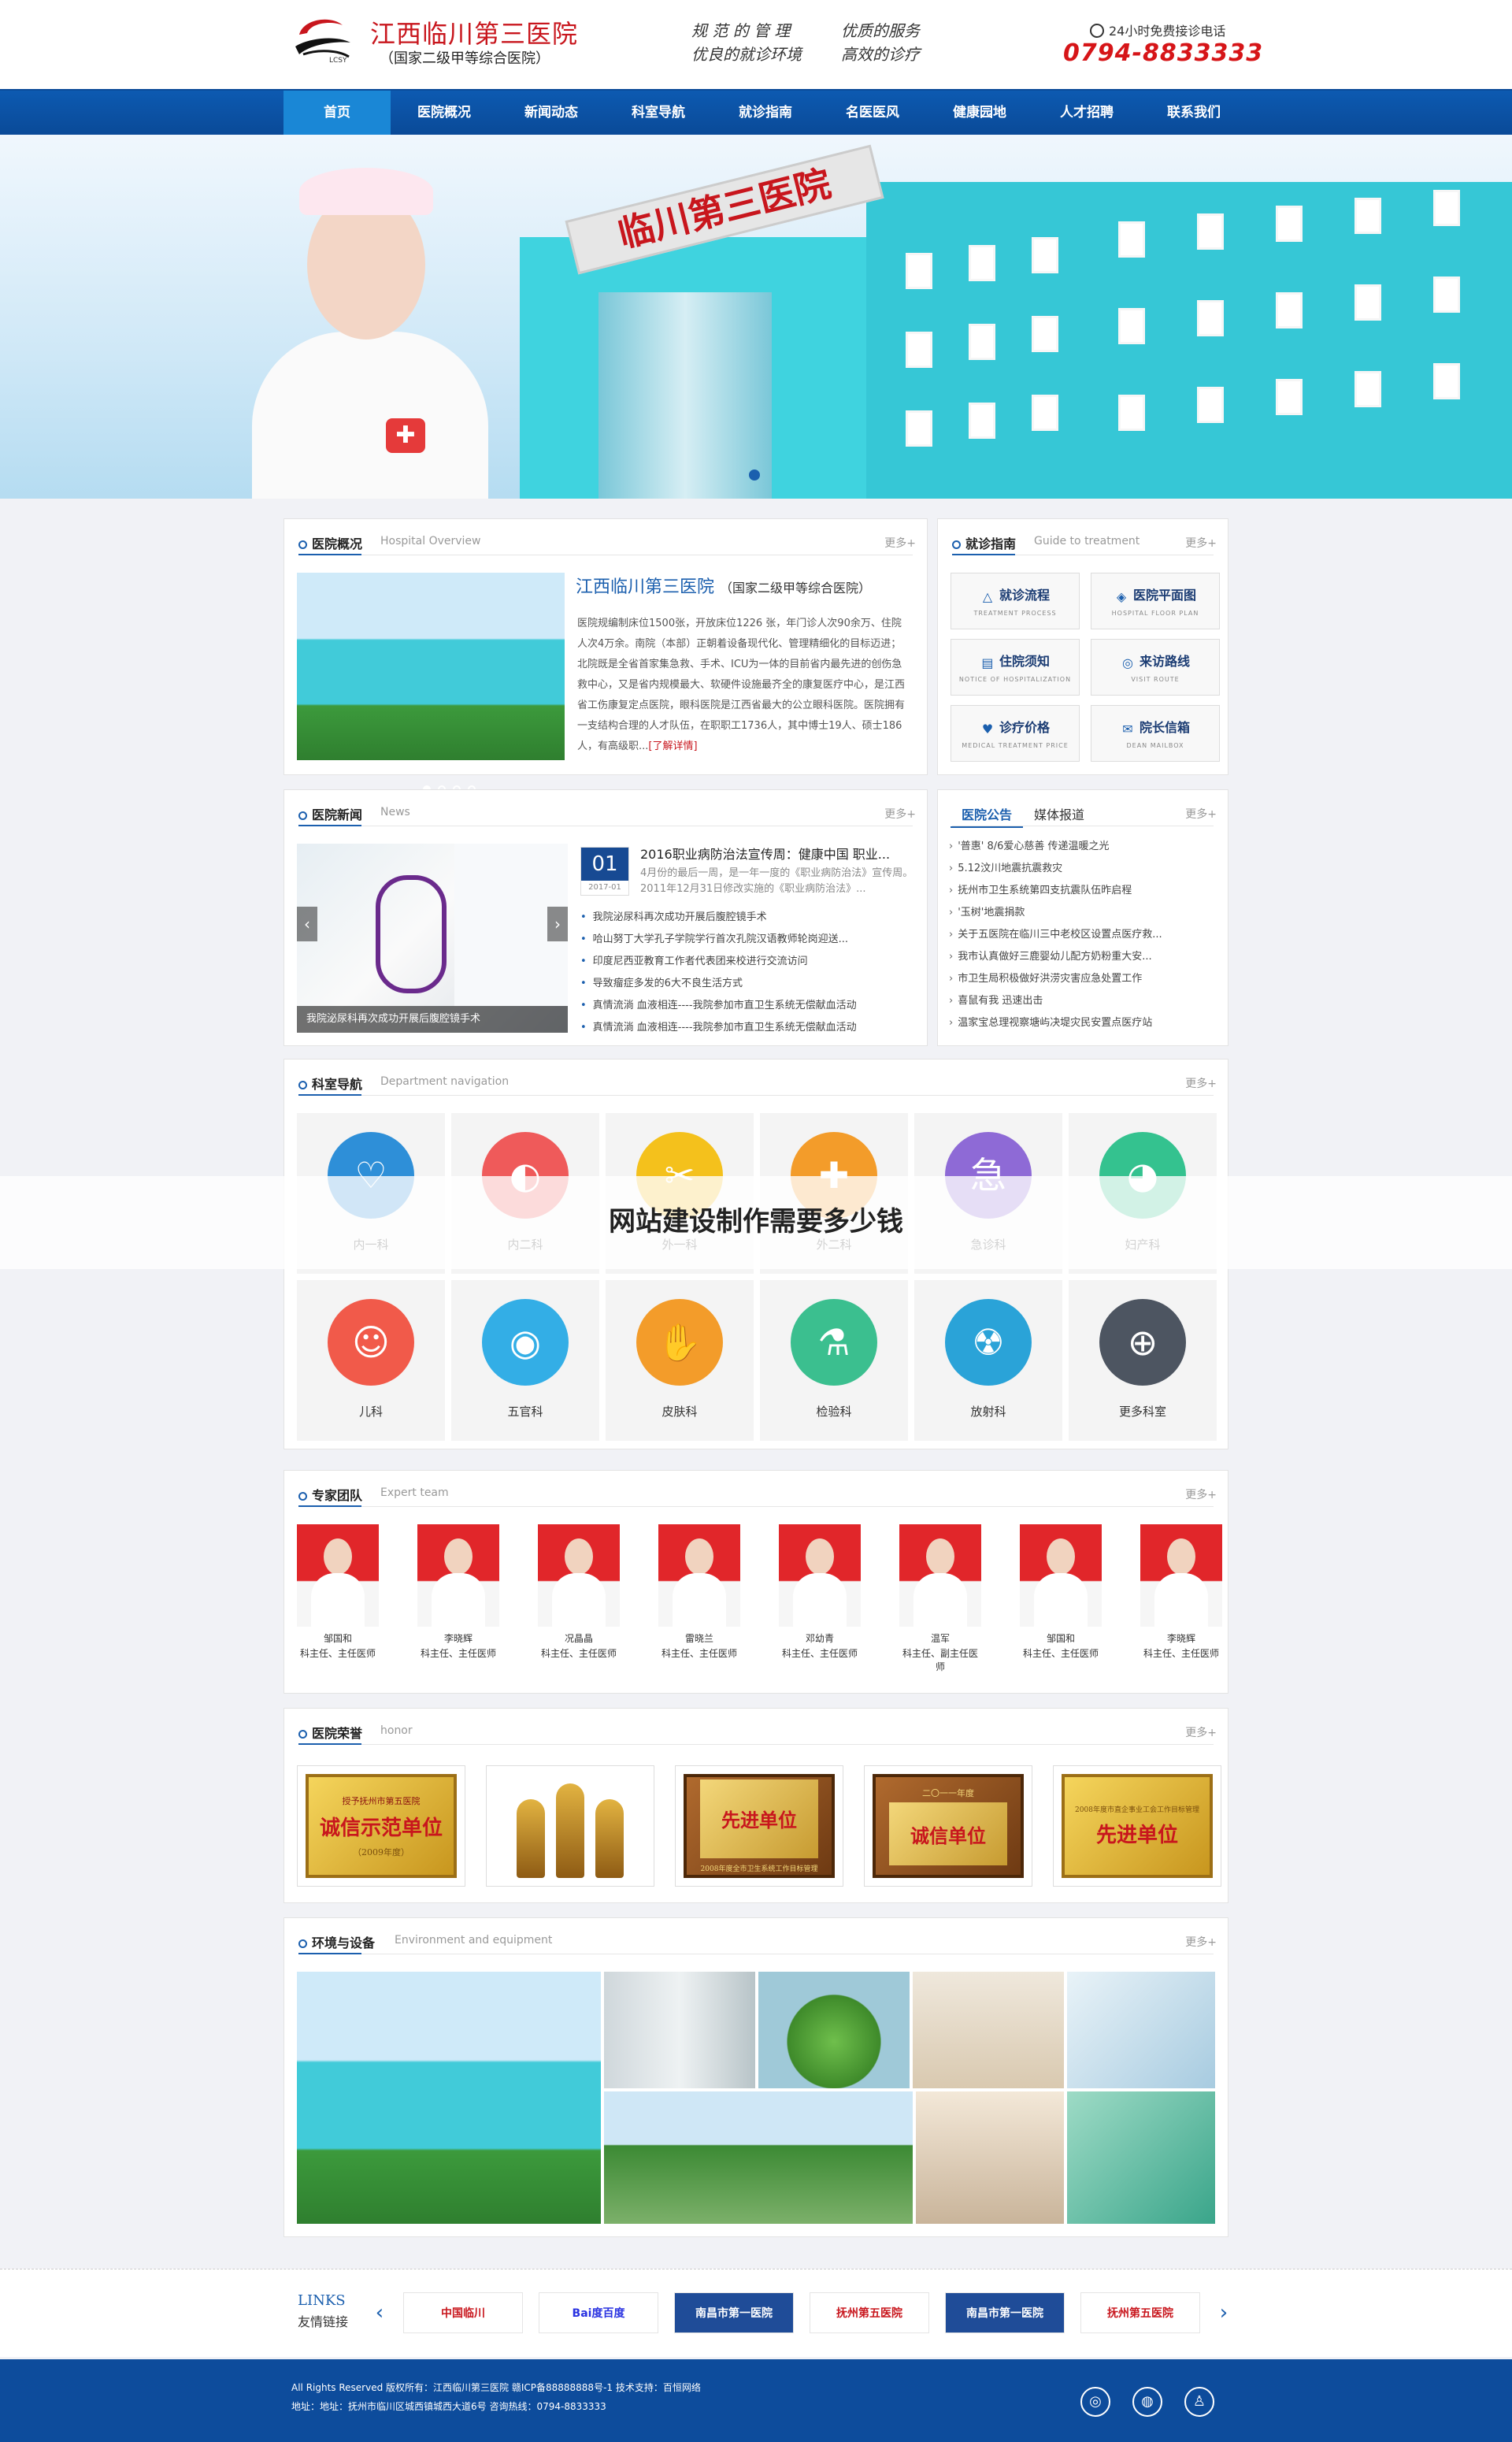 This screenshot has width=1512, height=2442. What do you see at coordinates (1140, 2312) in the screenshot?
I see `link-fuzhou-fifth-hospital-2: 抚州第五医院` at bounding box center [1140, 2312].